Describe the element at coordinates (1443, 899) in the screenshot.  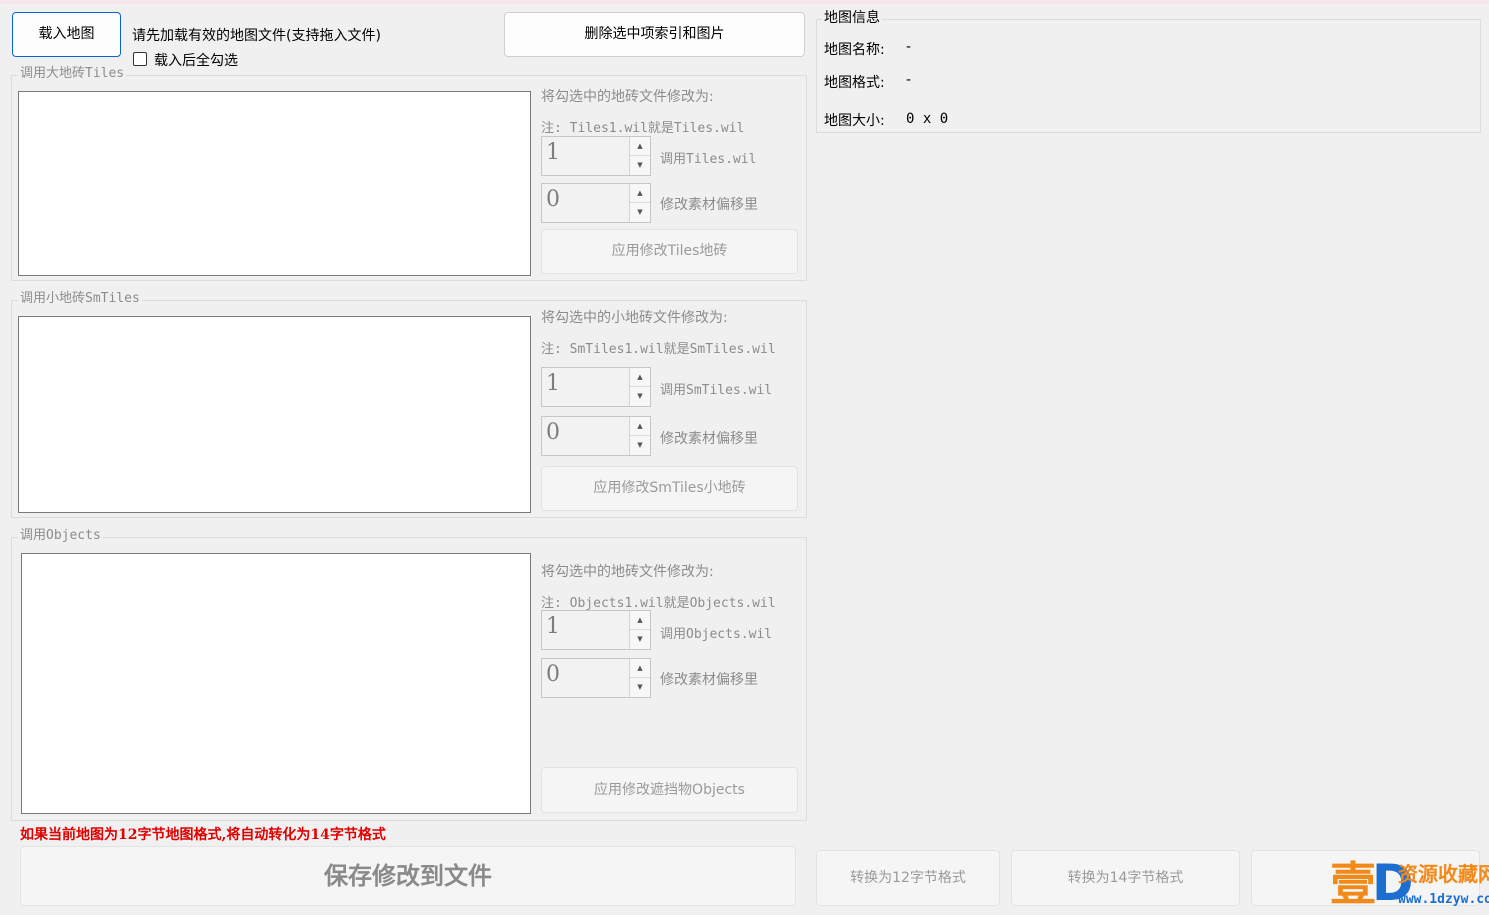
I see `watermark-url: www.1dzyw.com` at that location.